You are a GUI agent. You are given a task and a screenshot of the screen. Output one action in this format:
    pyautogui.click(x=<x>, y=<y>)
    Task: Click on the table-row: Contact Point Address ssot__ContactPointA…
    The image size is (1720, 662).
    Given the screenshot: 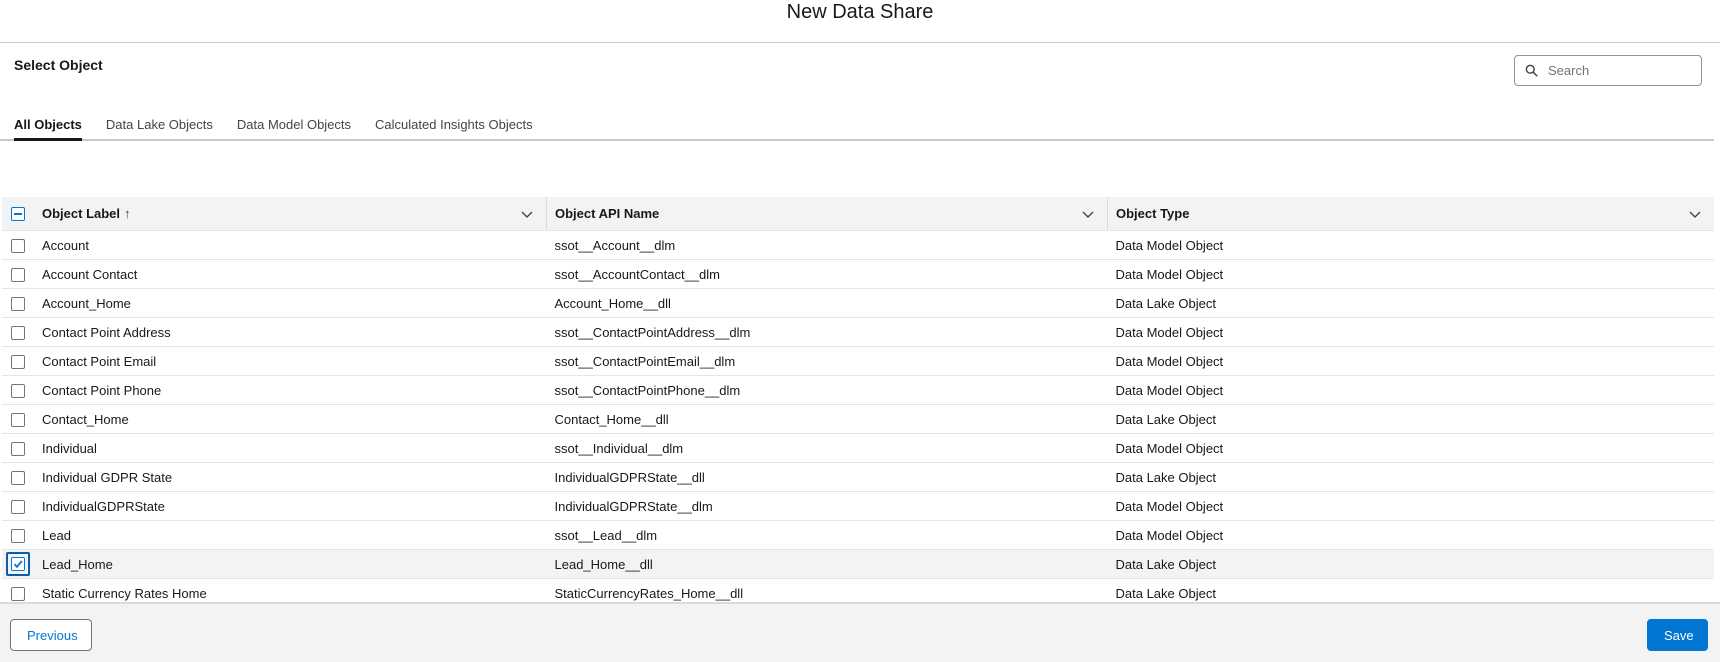 What is the action you would take?
    pyautogui.click(x=858, y=332)
    